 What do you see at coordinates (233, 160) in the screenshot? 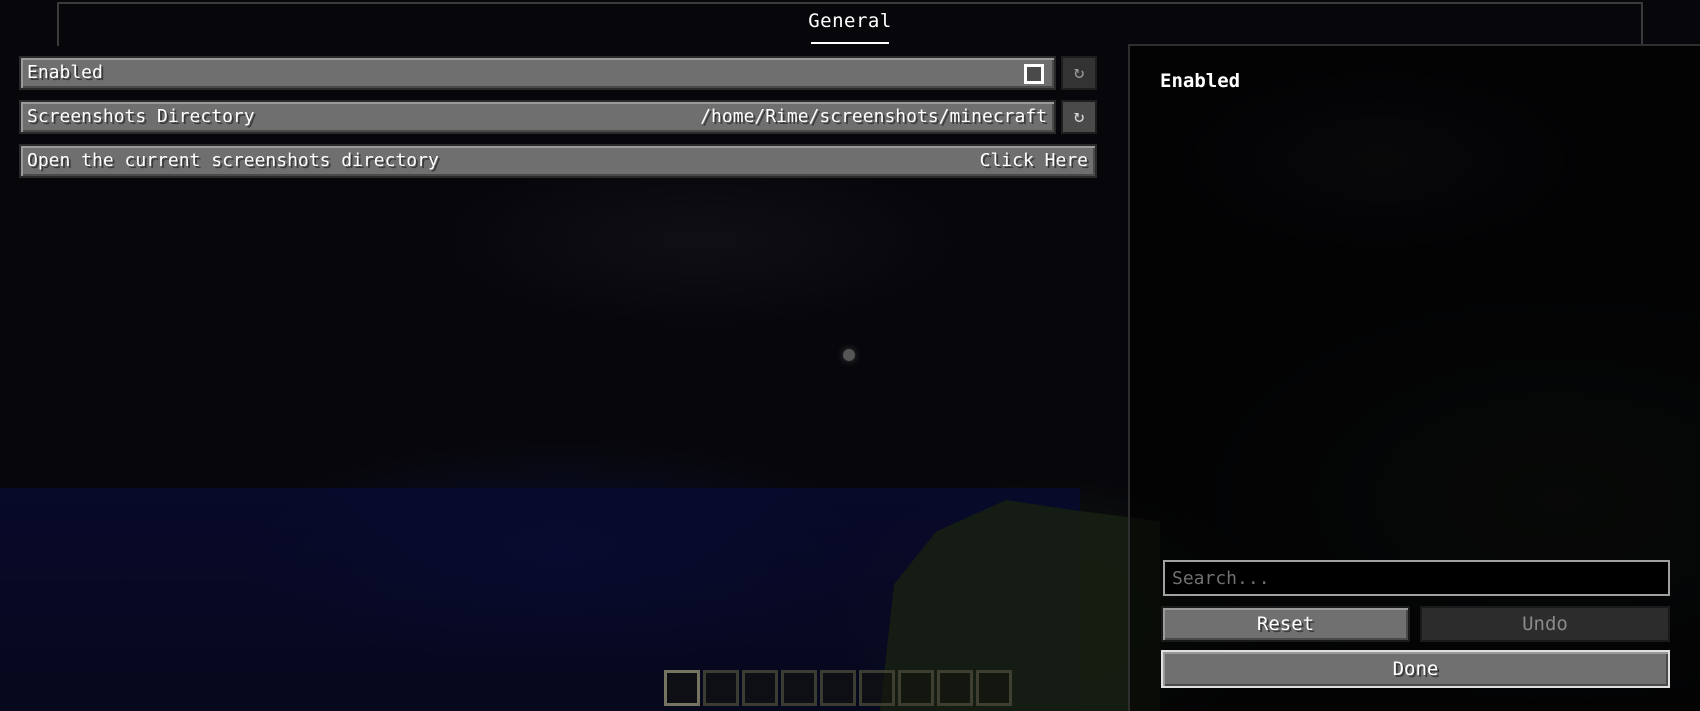
I see `option-label: Open the current screenshots directory` at bounding box center [233, 160].